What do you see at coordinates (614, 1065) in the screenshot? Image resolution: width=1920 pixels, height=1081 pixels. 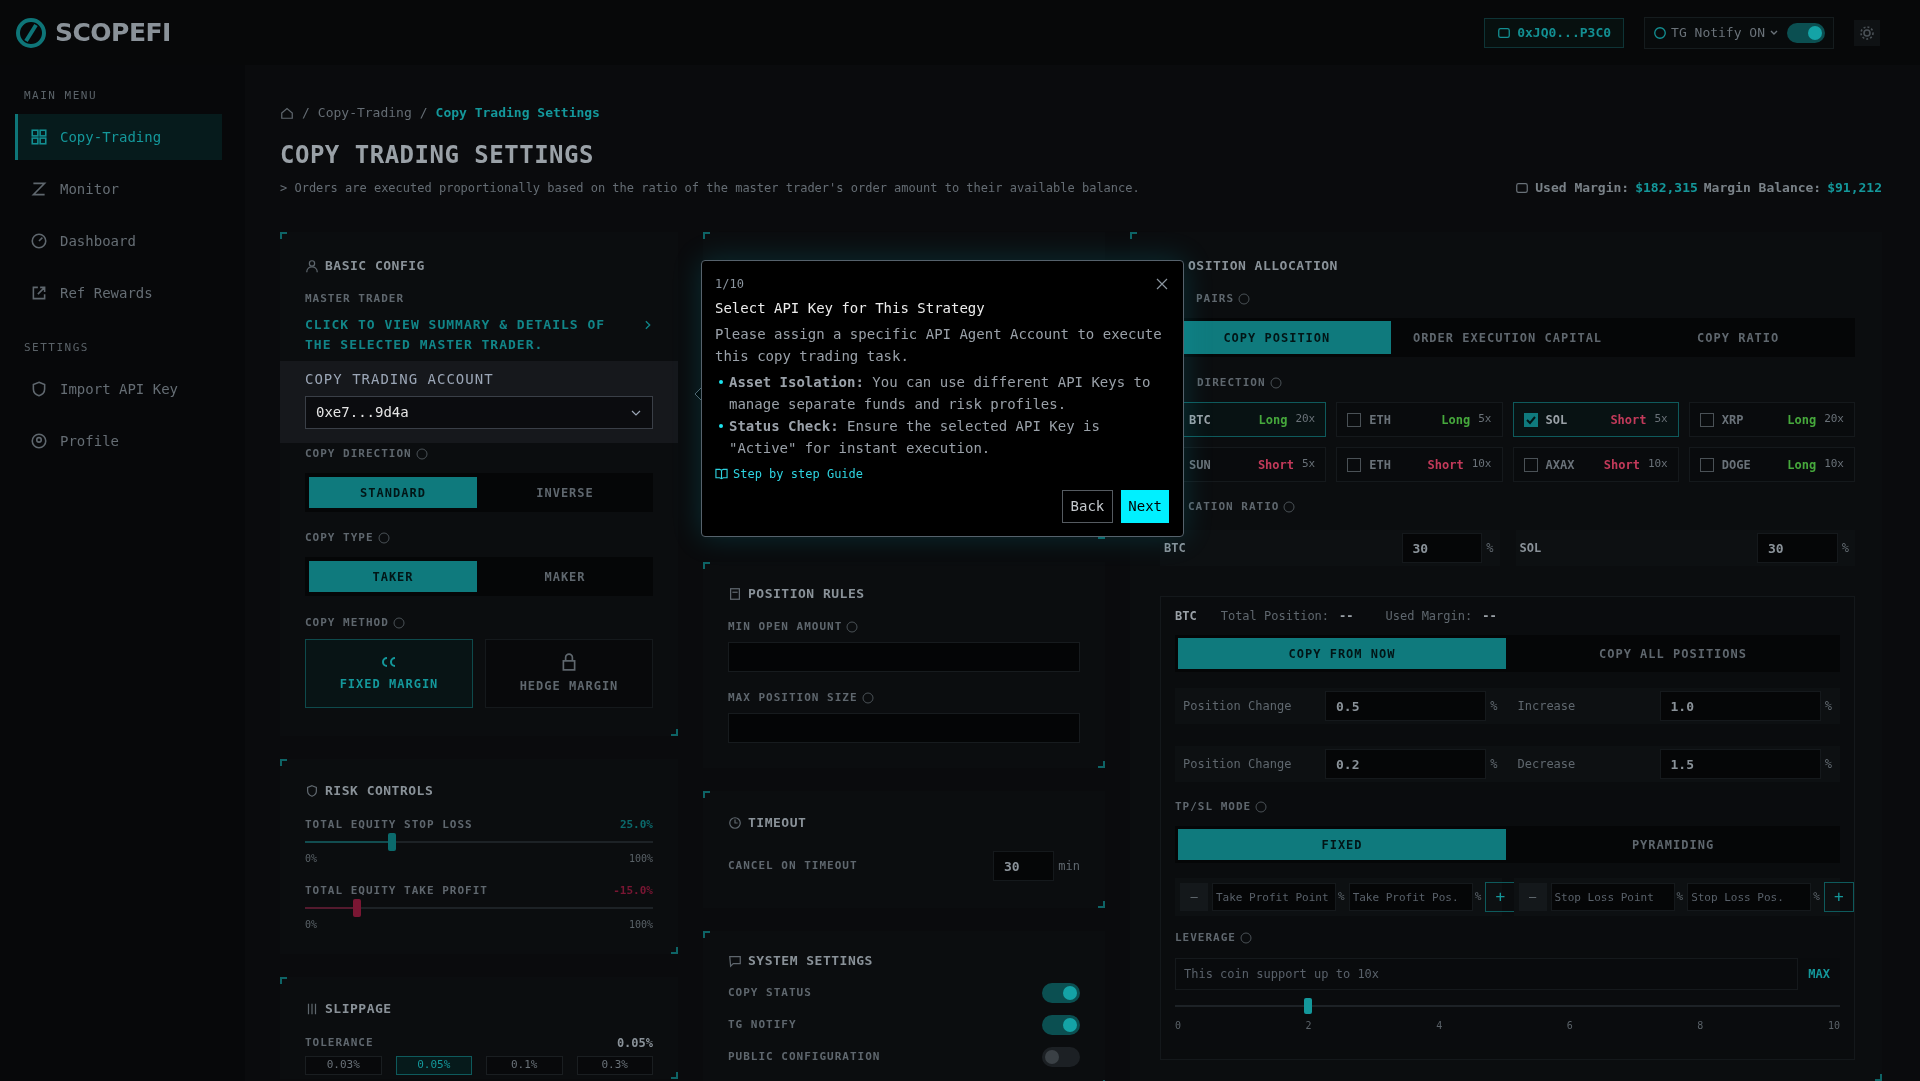 I see `preset-button: 0.3%` at bounding box center [614, 1065].